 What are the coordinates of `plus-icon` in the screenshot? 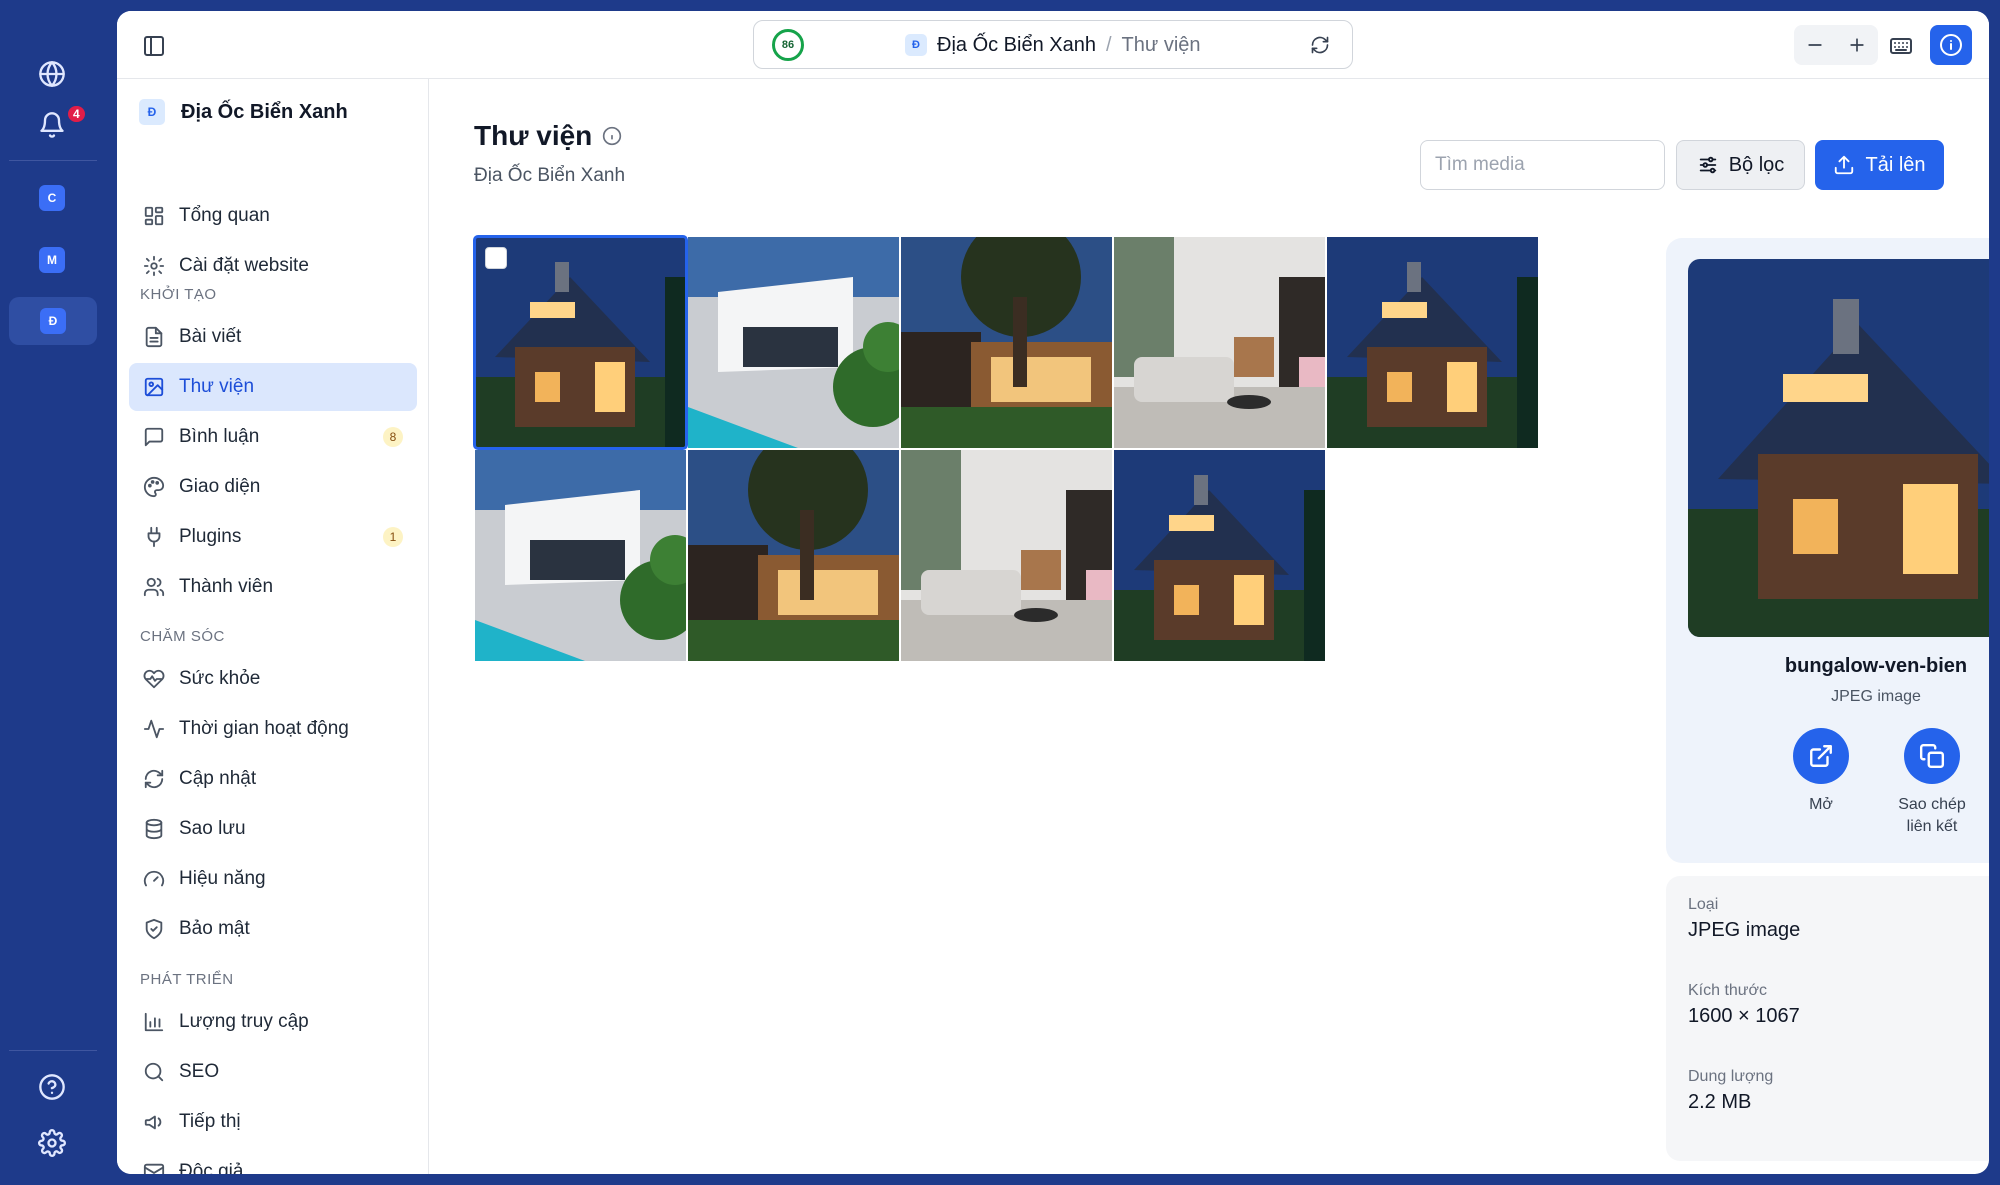 It's located at (1857, 45).